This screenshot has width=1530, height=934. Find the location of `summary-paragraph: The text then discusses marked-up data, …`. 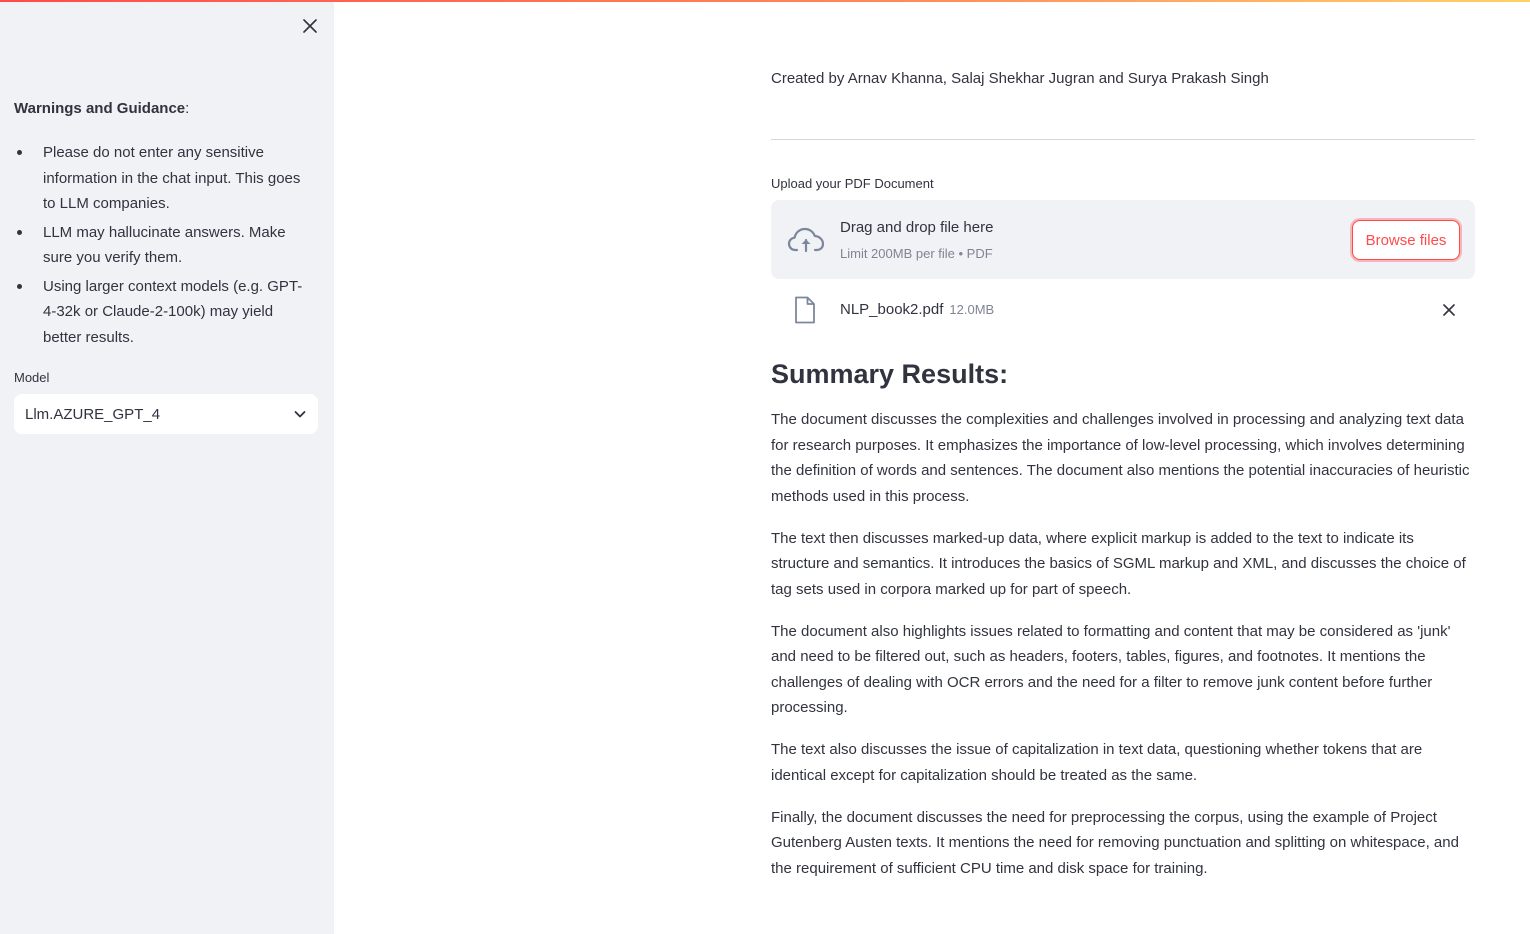

summary-paragraph: The text then discusses marked-up data, … is located at coordinates (1118, 563).